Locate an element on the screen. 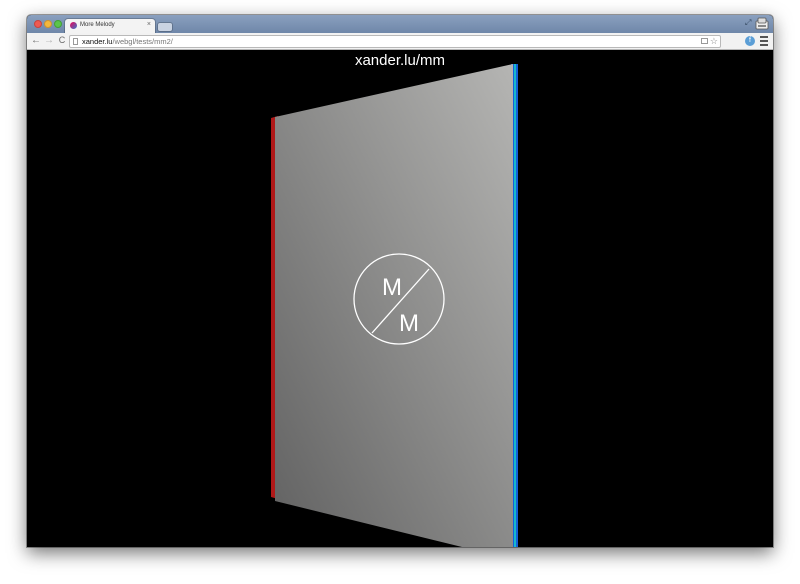  browser-toolbar: ← → C xander.lu/webgl/tests/mm2/ ☆ f is located at coordinates (400, 41).